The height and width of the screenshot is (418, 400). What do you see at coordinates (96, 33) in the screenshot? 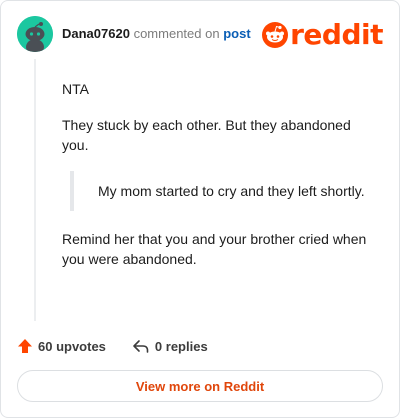
I see `username-link: Dana07620` at bounding box center [96, 33].